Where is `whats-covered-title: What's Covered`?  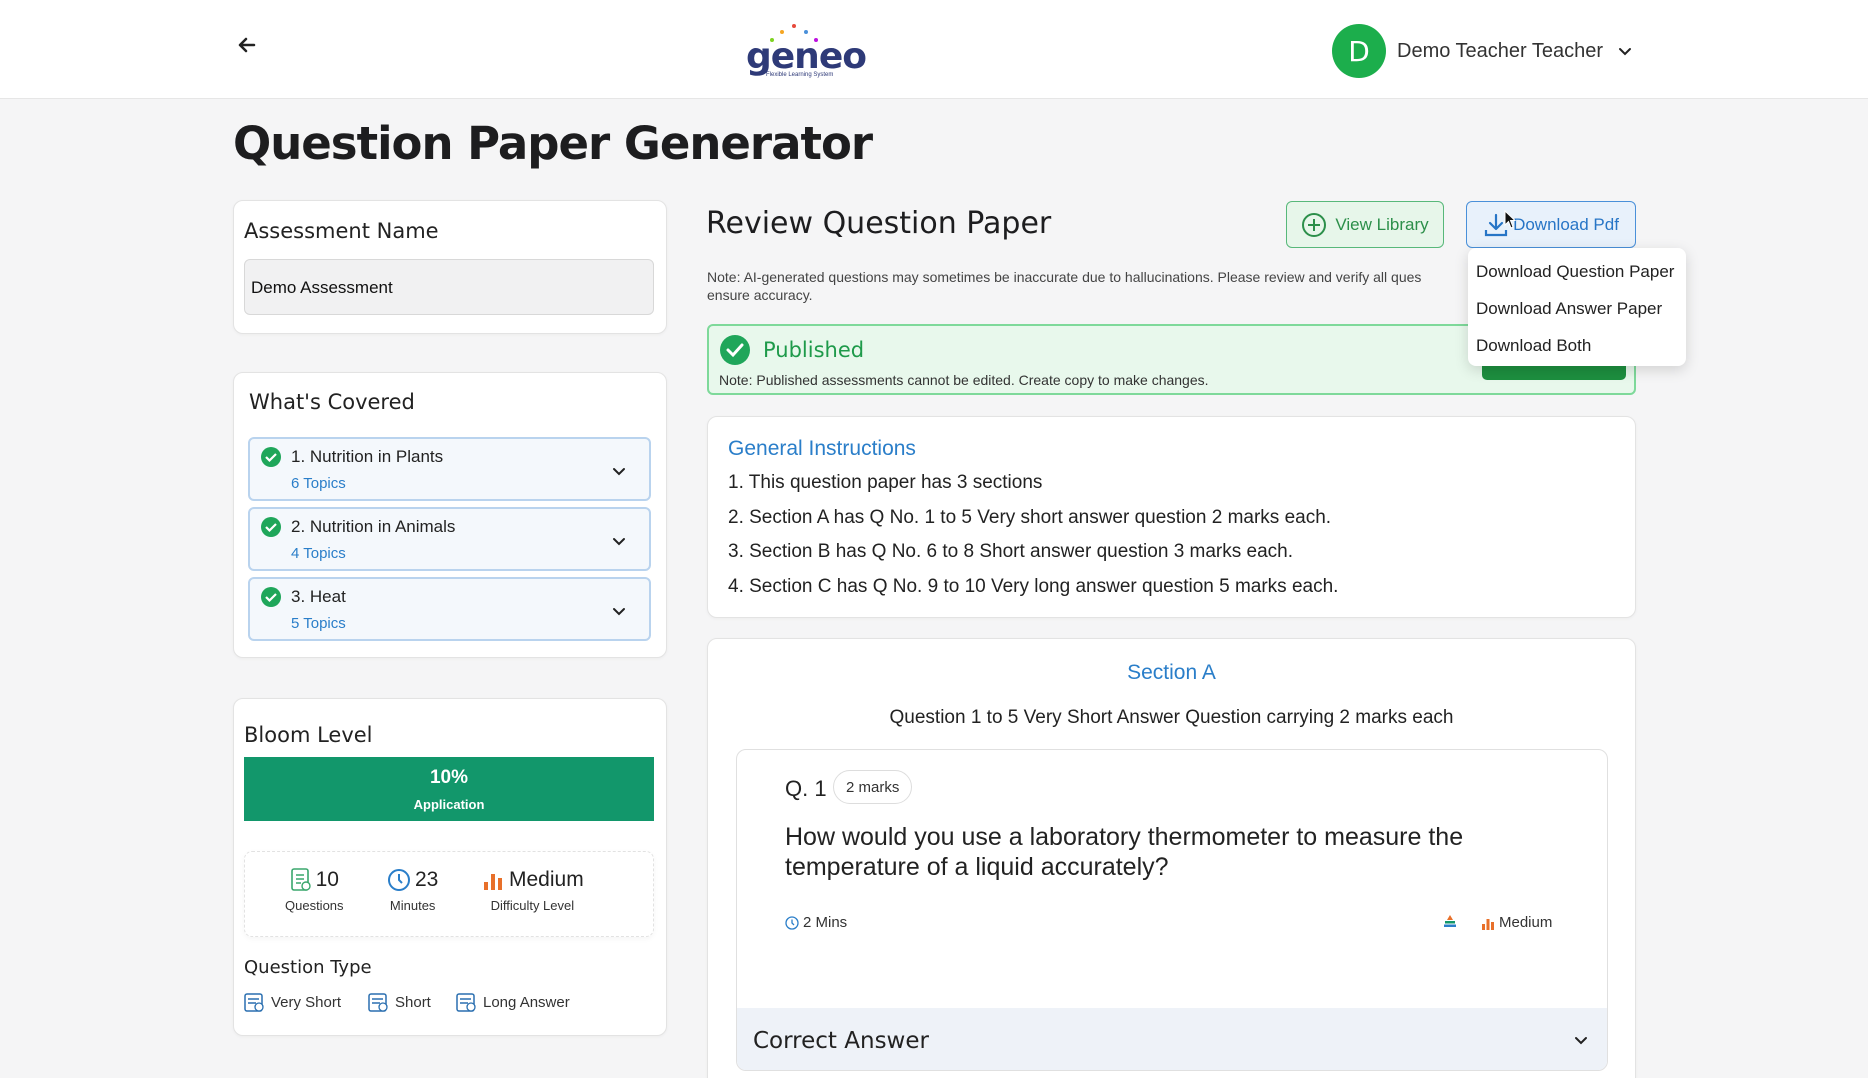 whats-covered-title: What's Covered is located at coordinates (332, 402).